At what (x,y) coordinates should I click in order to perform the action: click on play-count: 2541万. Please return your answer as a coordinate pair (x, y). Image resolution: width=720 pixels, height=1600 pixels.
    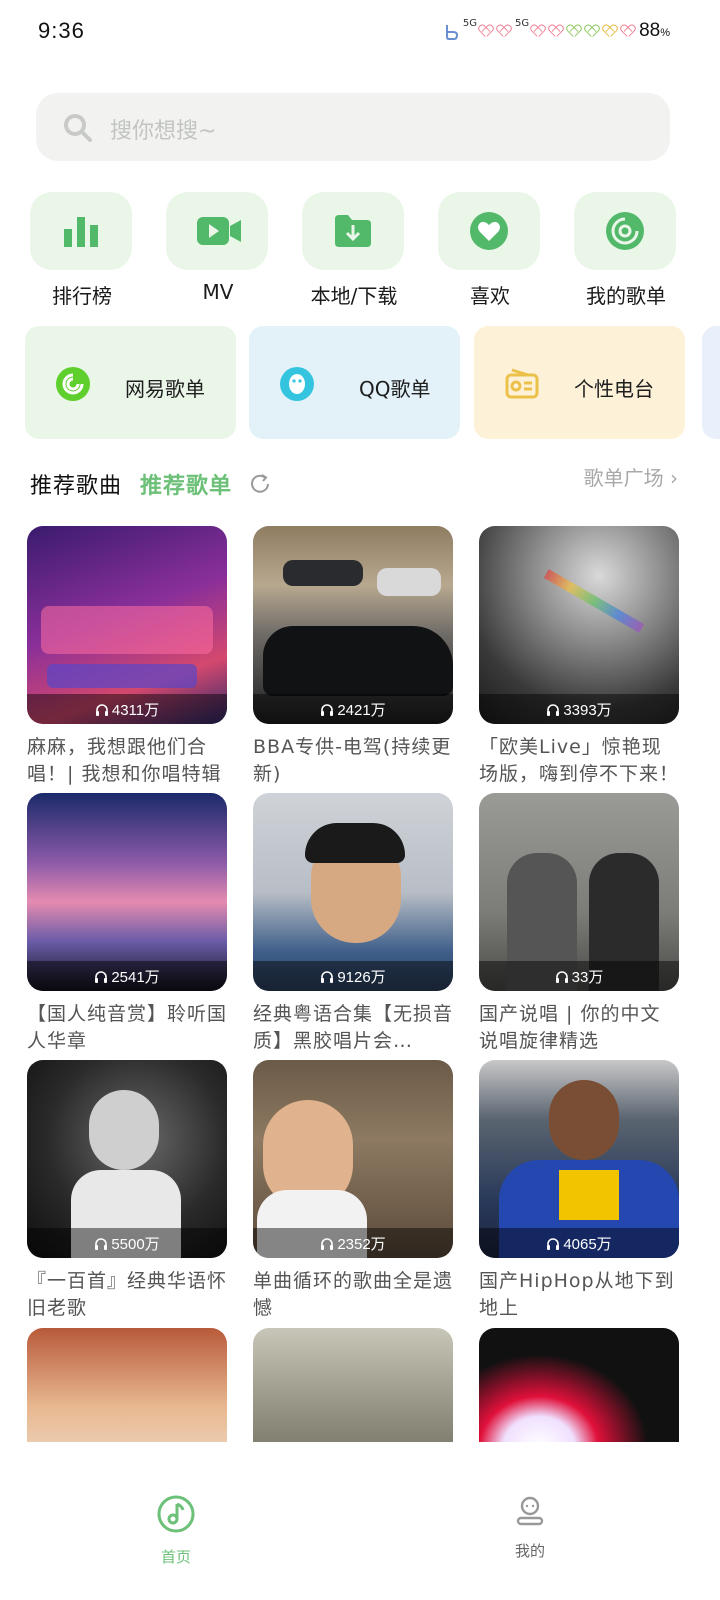
    Looking at the image, I should click on (127, 976).